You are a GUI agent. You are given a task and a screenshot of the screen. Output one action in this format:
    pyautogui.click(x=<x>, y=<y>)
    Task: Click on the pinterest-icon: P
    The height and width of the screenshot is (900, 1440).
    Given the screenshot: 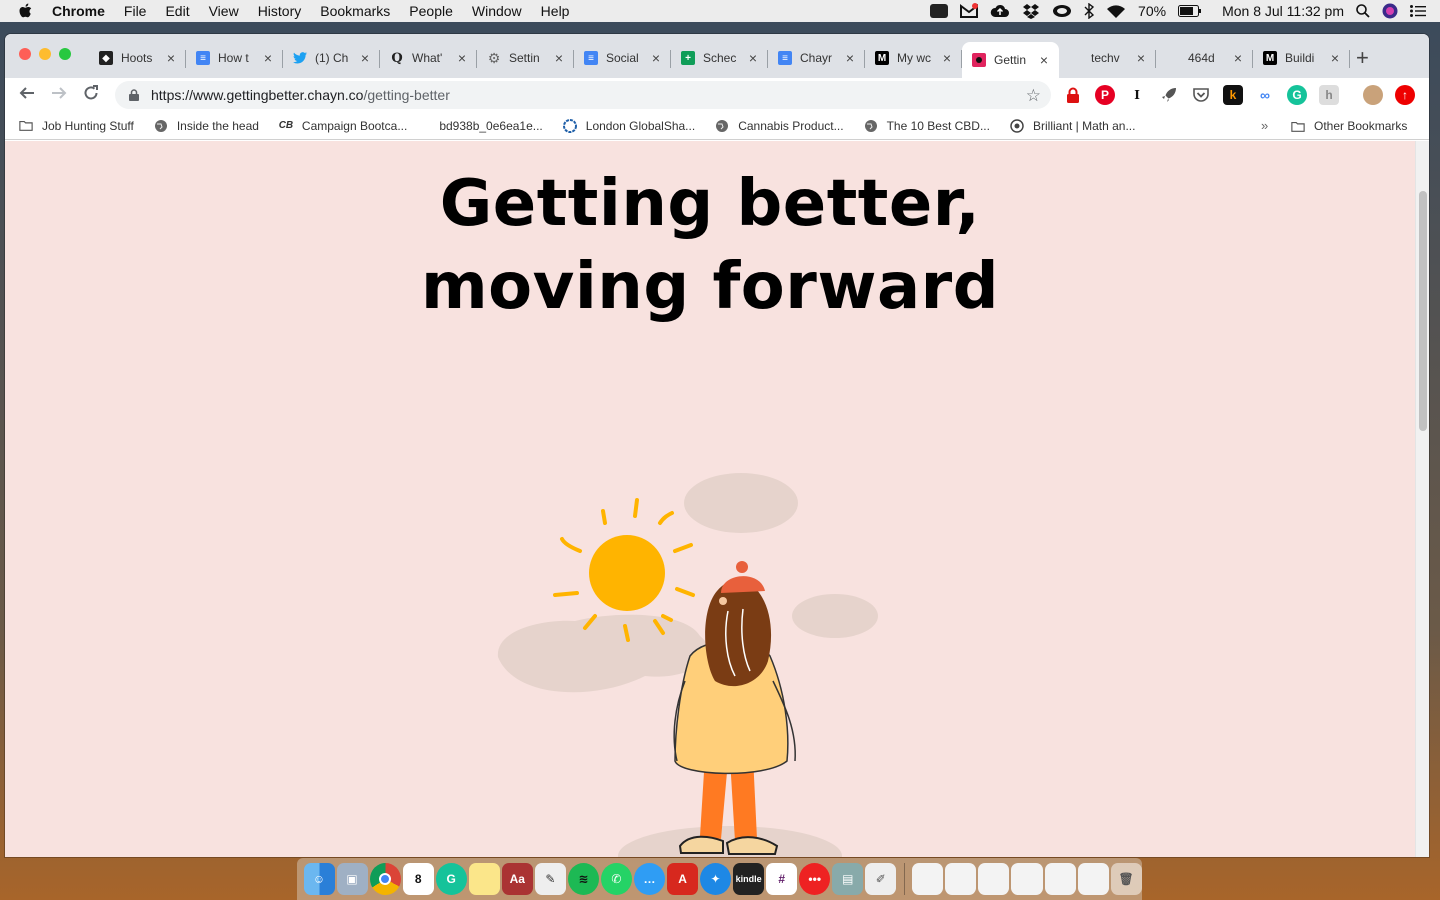 What is the action you would take?
    pyautogui.click(x=1105, y=95)
    